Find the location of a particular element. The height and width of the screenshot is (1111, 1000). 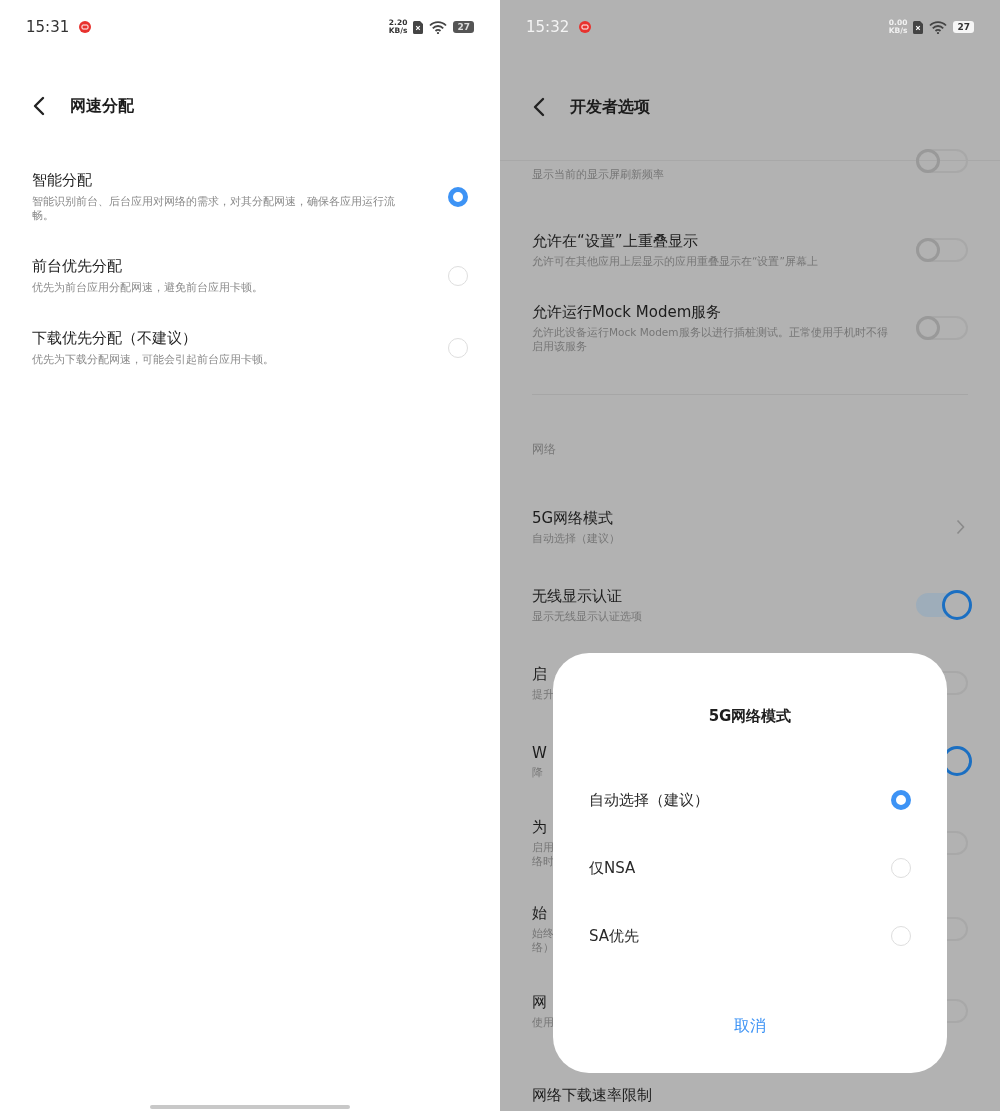

setting-title: 启 is located at coordinates (539, 674).